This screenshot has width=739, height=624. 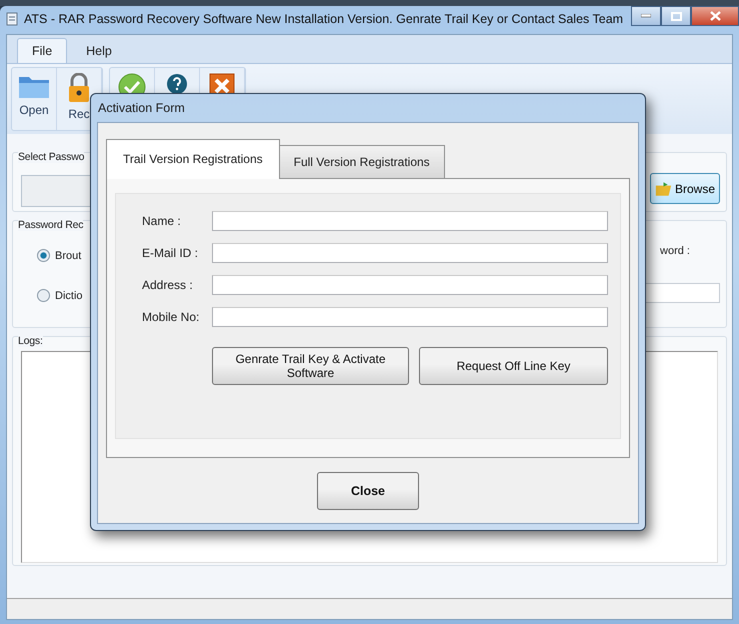 I want to click on group-label: Password Rec, so click(x=51, y=225).